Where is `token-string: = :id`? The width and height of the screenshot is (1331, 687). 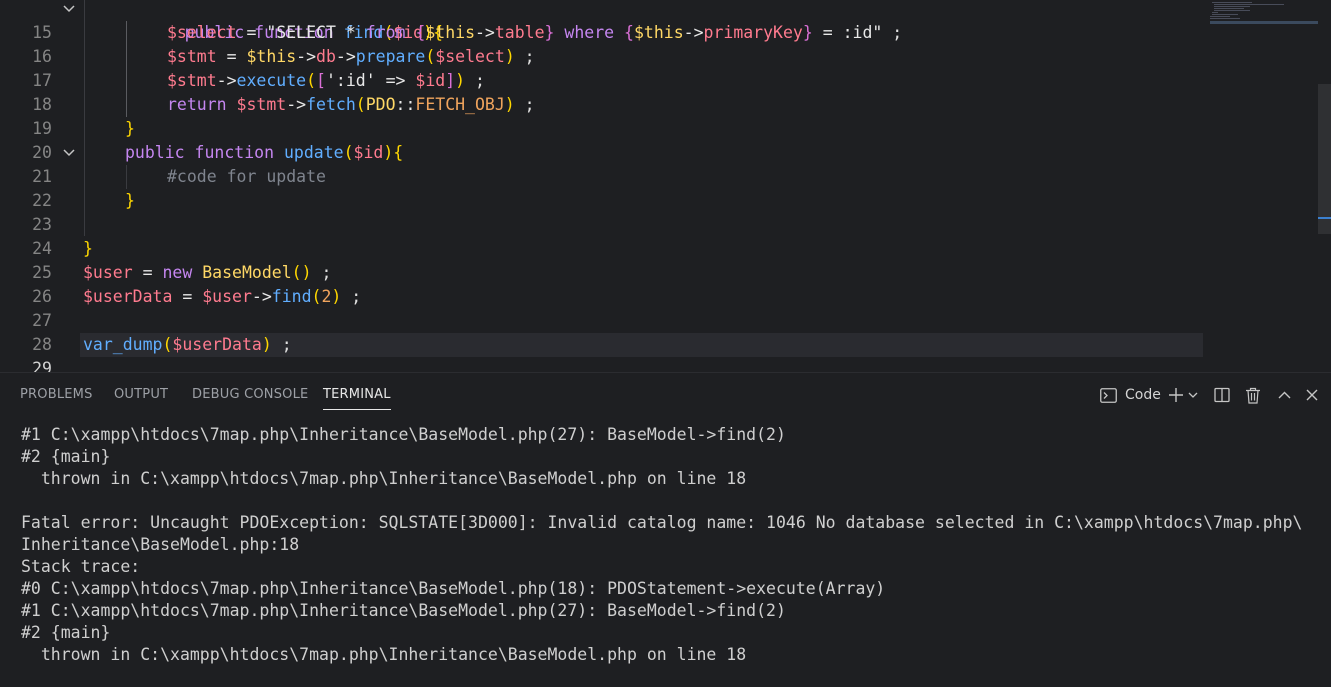
token-string: = :id is located at coordinates (842, 32).